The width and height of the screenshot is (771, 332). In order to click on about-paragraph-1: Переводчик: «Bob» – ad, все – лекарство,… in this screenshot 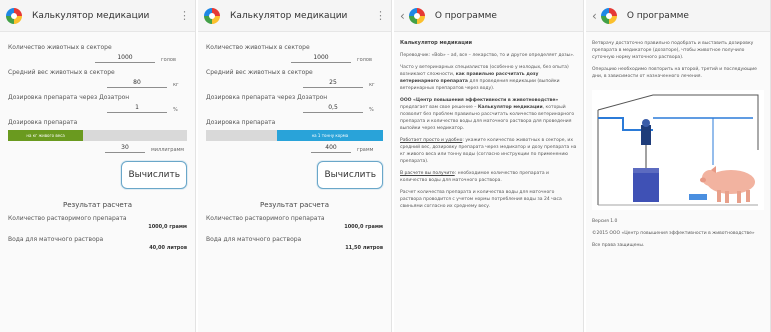, I will do `click(487, 55)`.